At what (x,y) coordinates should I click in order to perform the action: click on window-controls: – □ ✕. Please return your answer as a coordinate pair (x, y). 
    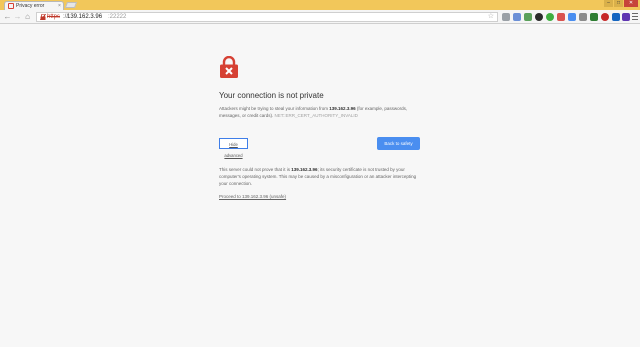
    Looking at the image, I should click on (621, 3).